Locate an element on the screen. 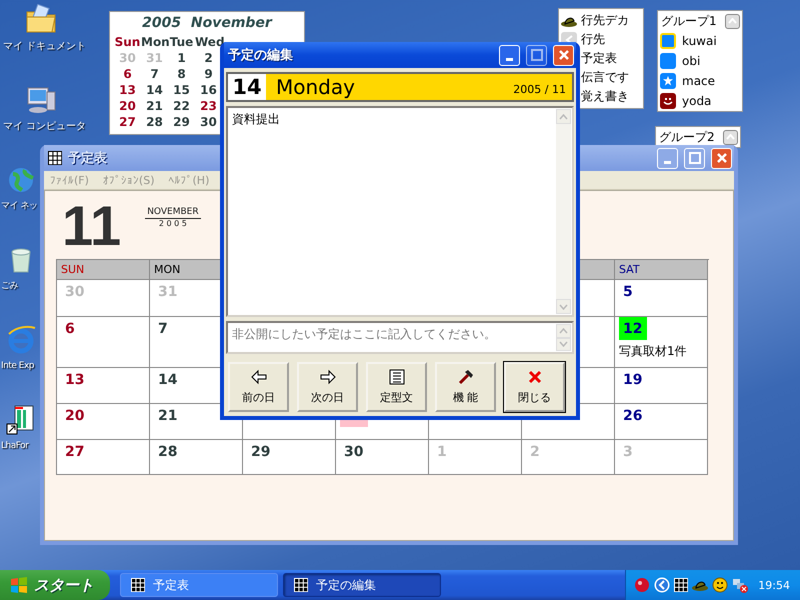 This screenshot has height=600, width=800. calendar-cell: 30 is located at coordinates (382, 457).